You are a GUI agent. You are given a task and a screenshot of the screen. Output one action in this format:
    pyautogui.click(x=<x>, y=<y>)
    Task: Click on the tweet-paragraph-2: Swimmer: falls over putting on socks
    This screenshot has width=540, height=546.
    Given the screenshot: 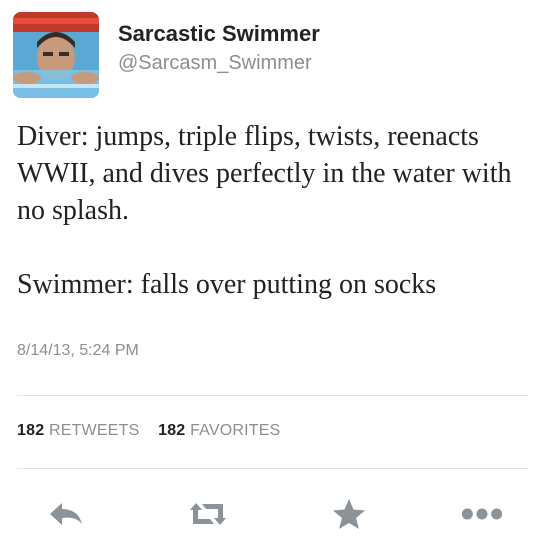 What is the action you would take?
    pyautogui.click(x=227, y=284)
    